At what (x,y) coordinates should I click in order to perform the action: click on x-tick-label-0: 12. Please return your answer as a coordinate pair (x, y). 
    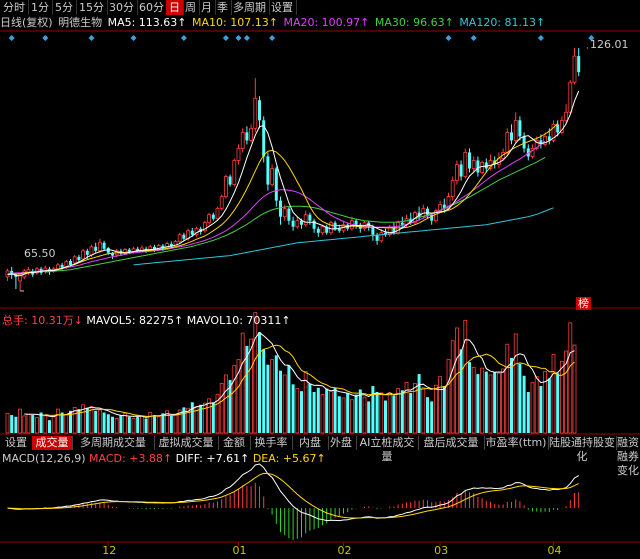
    Looking at the image, I should click on (109, 550).